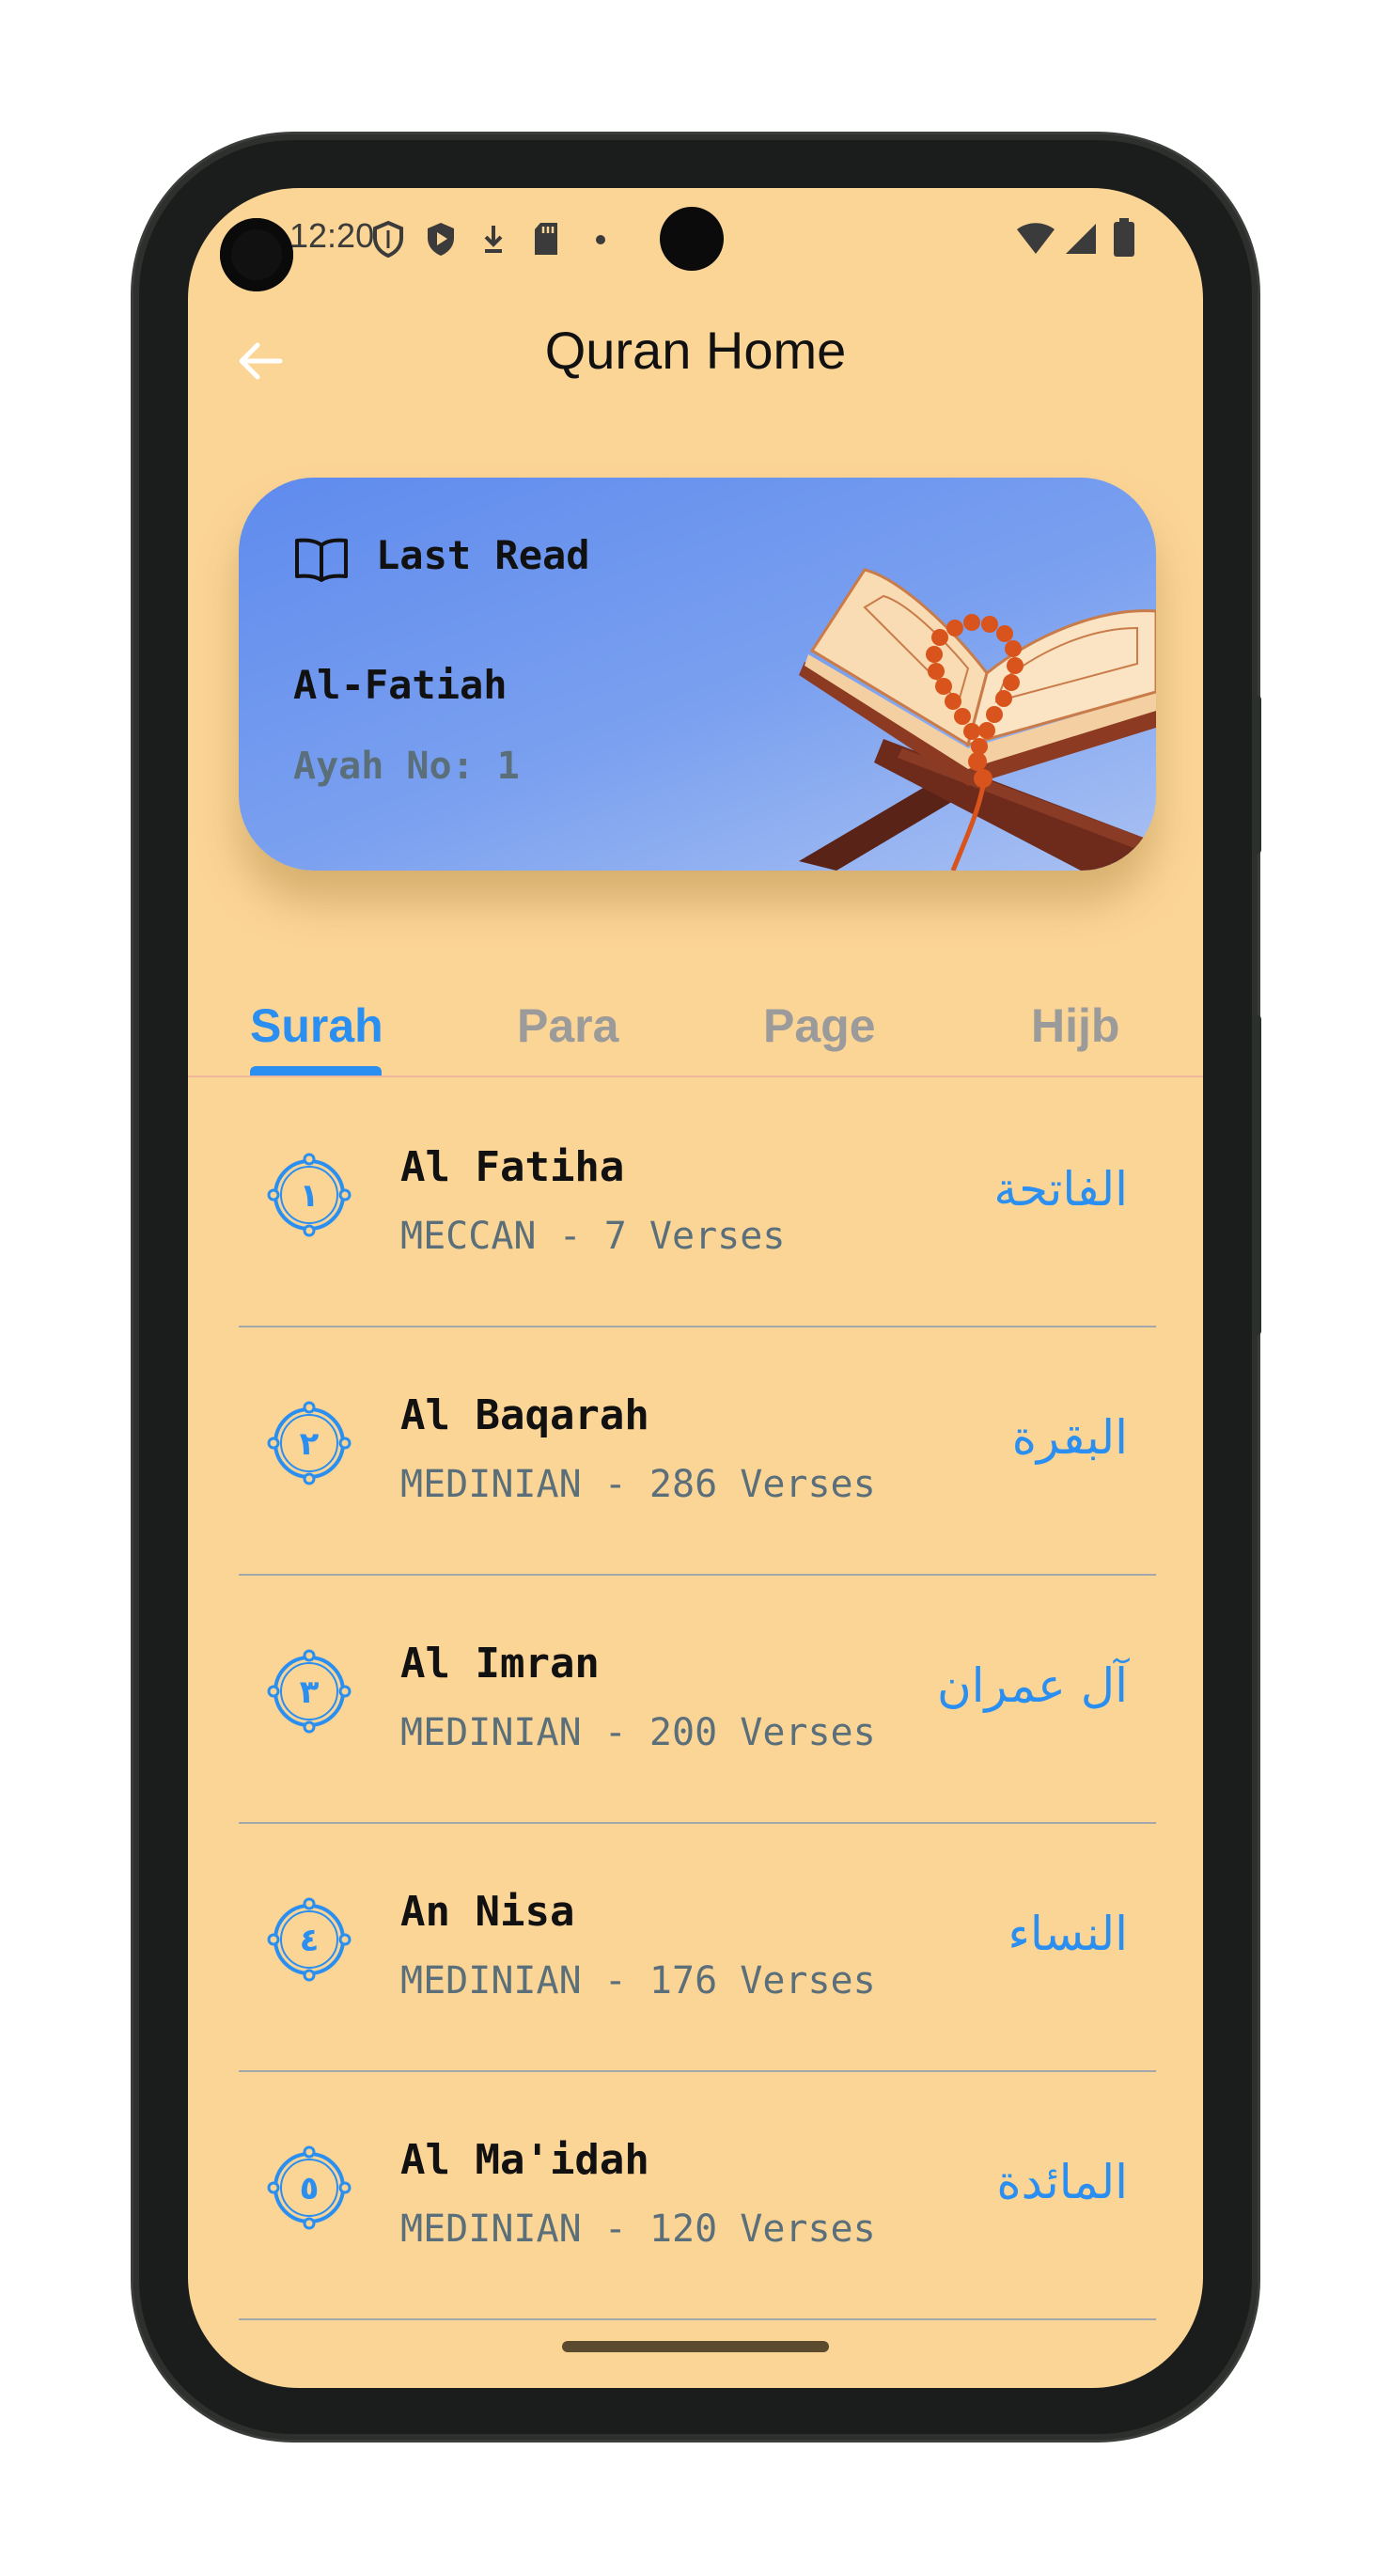  What do you see at coordinates (567, 1026) in the screenshot?
I see `tab-para: Para` at bounding box center [567, 1026].